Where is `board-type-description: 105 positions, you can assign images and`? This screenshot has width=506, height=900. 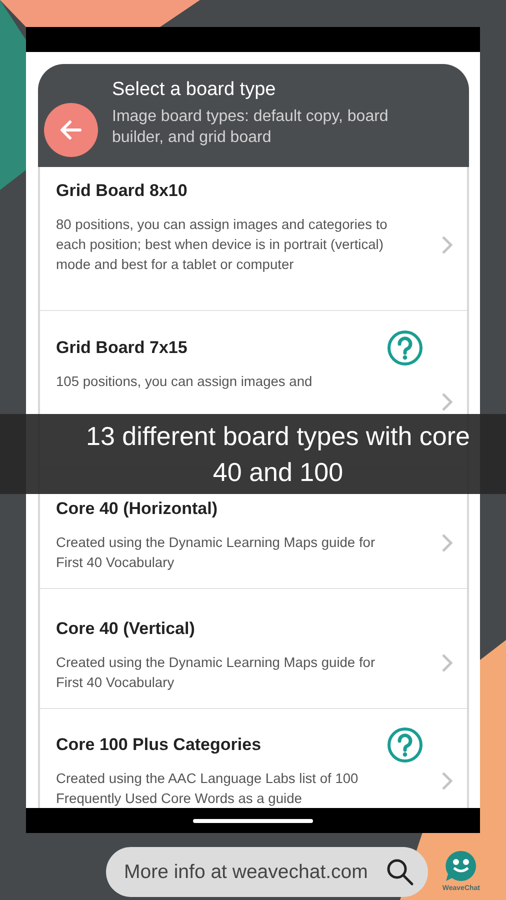
board-type-description: 105 positions, you can assign images and is located at coordinates (185, 382).